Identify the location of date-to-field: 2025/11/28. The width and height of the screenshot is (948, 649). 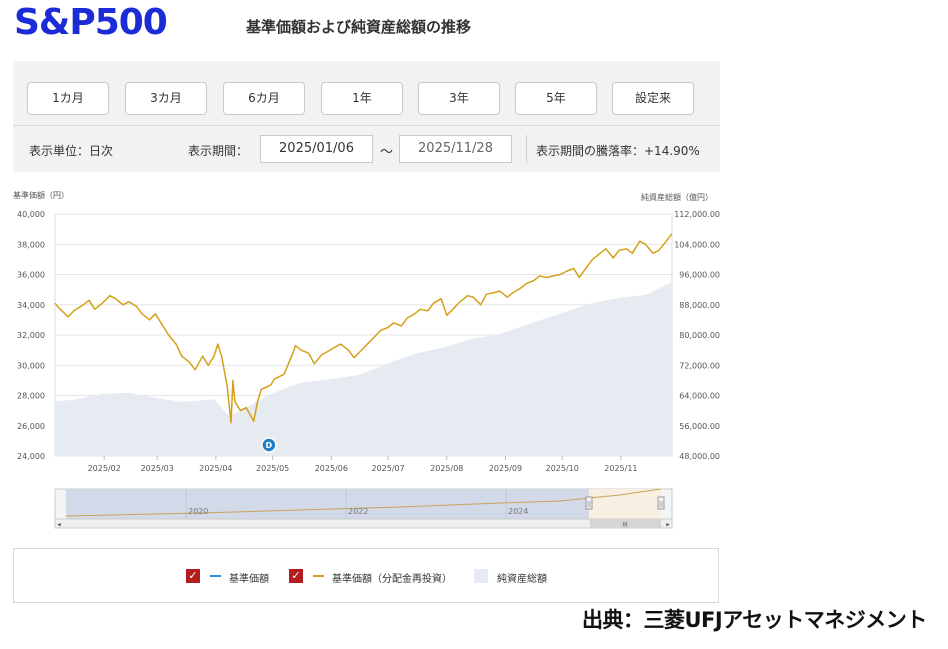
(455, 149).